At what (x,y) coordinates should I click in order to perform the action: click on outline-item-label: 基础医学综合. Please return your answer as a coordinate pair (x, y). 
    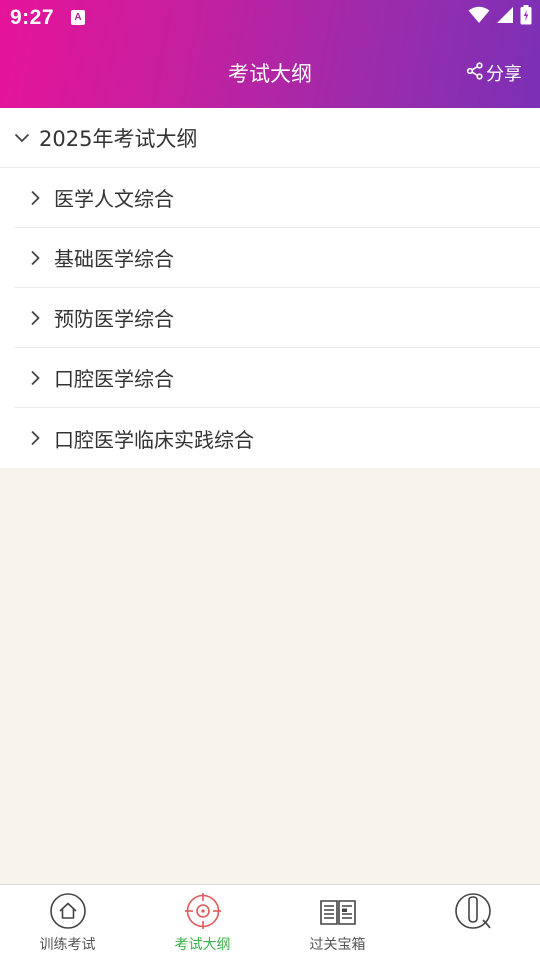
    Looking at the image, I should click on (114, 259).